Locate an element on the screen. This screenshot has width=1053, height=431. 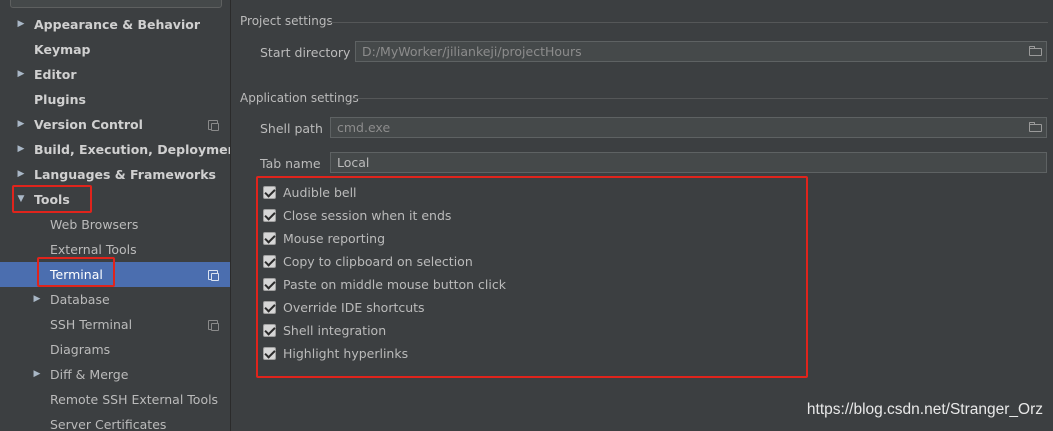
sidebar-item-label: SSH Terminal is located at coordinates (91, 324).